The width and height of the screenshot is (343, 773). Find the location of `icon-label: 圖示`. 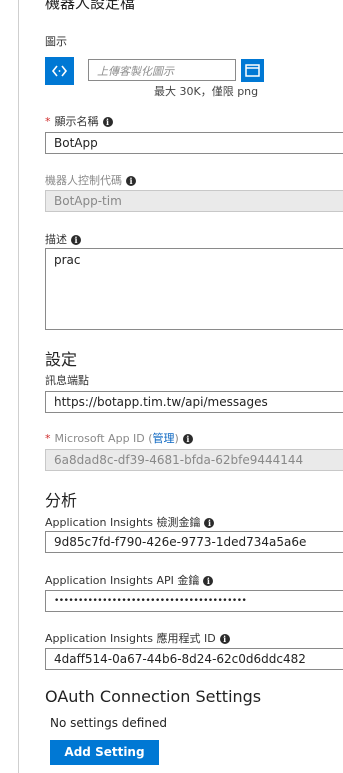

icon-label: 圖示 is located at coordinates (56, 41).